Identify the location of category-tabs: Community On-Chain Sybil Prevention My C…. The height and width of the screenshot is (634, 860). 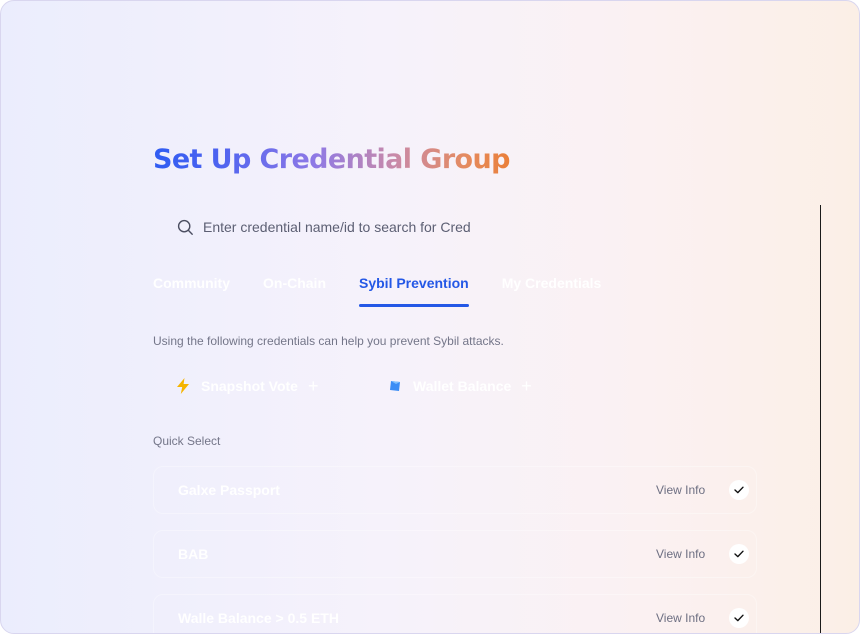
(393, 289).